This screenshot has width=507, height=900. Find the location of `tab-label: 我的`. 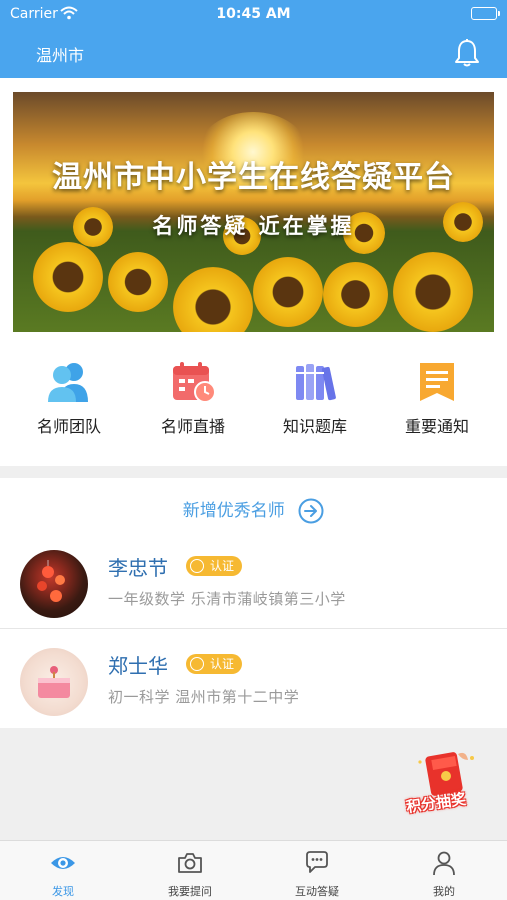

tab-label: 我的 is located at coordinates (444, 891).